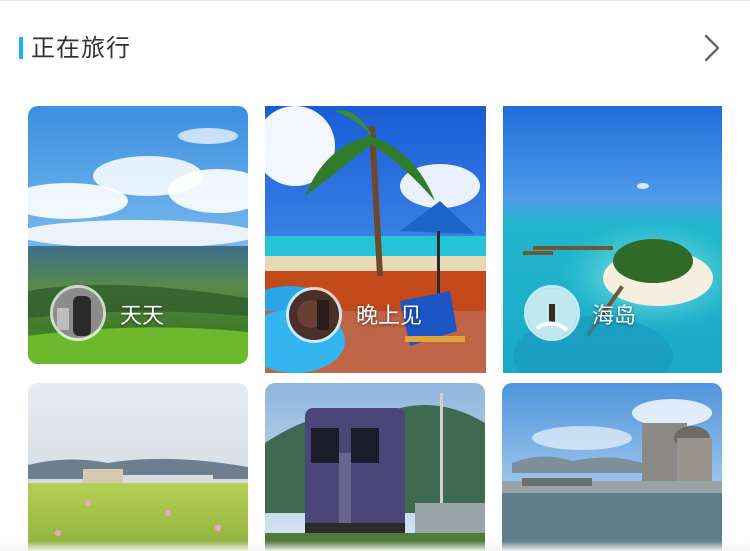 The width and height of the screenshot is (750, 551). What do you see at coordinates (612, 239) in the screenshot?
I see `travel-card: 海岛` at bounding box center [612, 239].